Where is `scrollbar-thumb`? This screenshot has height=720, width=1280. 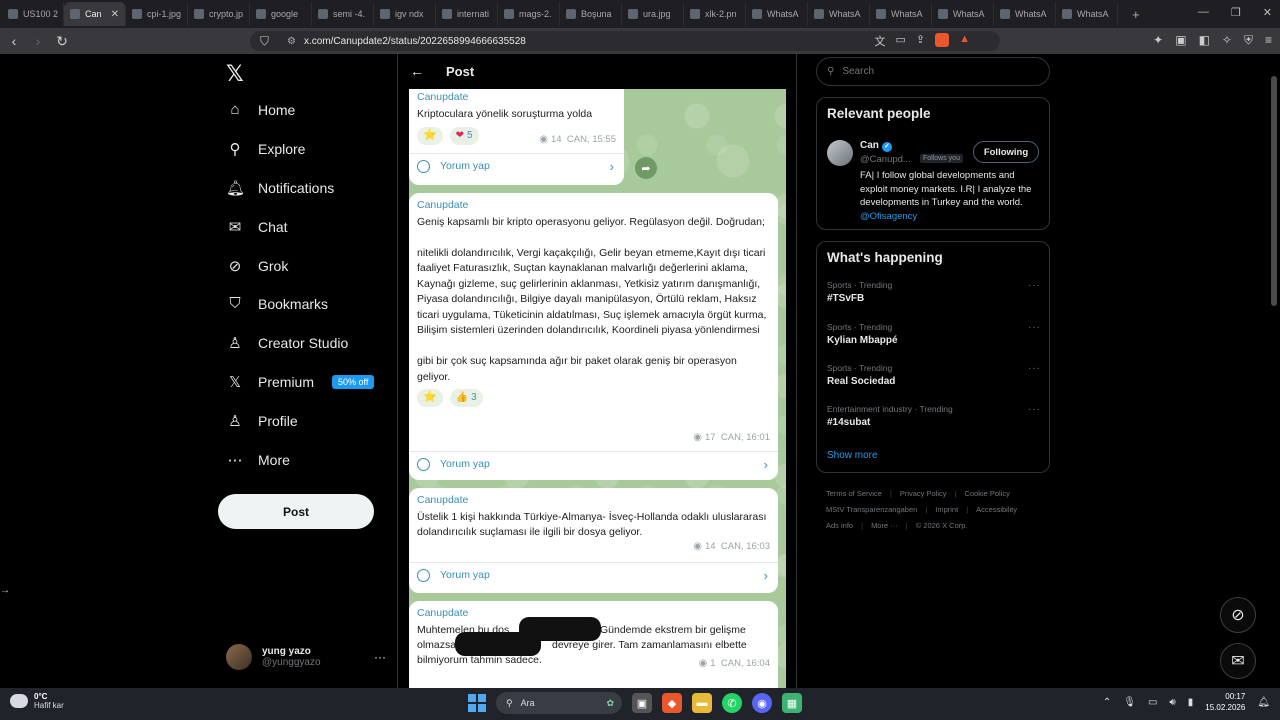
scrollbar-thumb is located at coordinates (1274, 191).